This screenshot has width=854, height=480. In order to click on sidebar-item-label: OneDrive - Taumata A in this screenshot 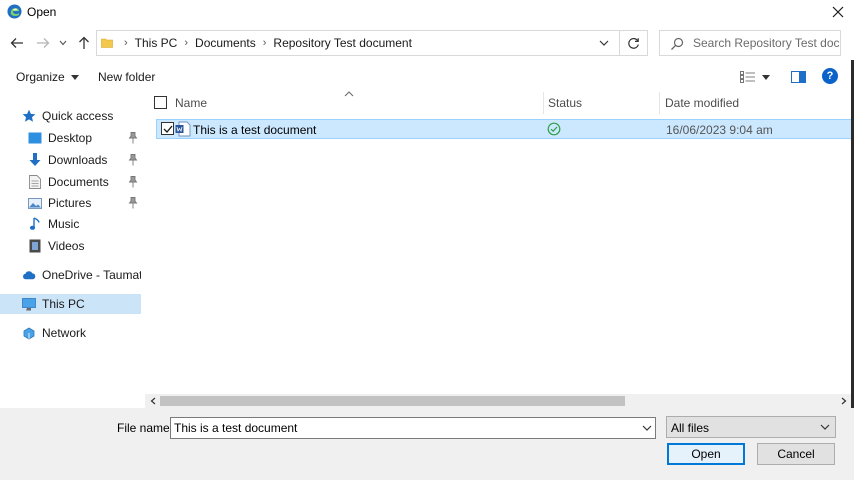, I will do `click(91, 275)`.